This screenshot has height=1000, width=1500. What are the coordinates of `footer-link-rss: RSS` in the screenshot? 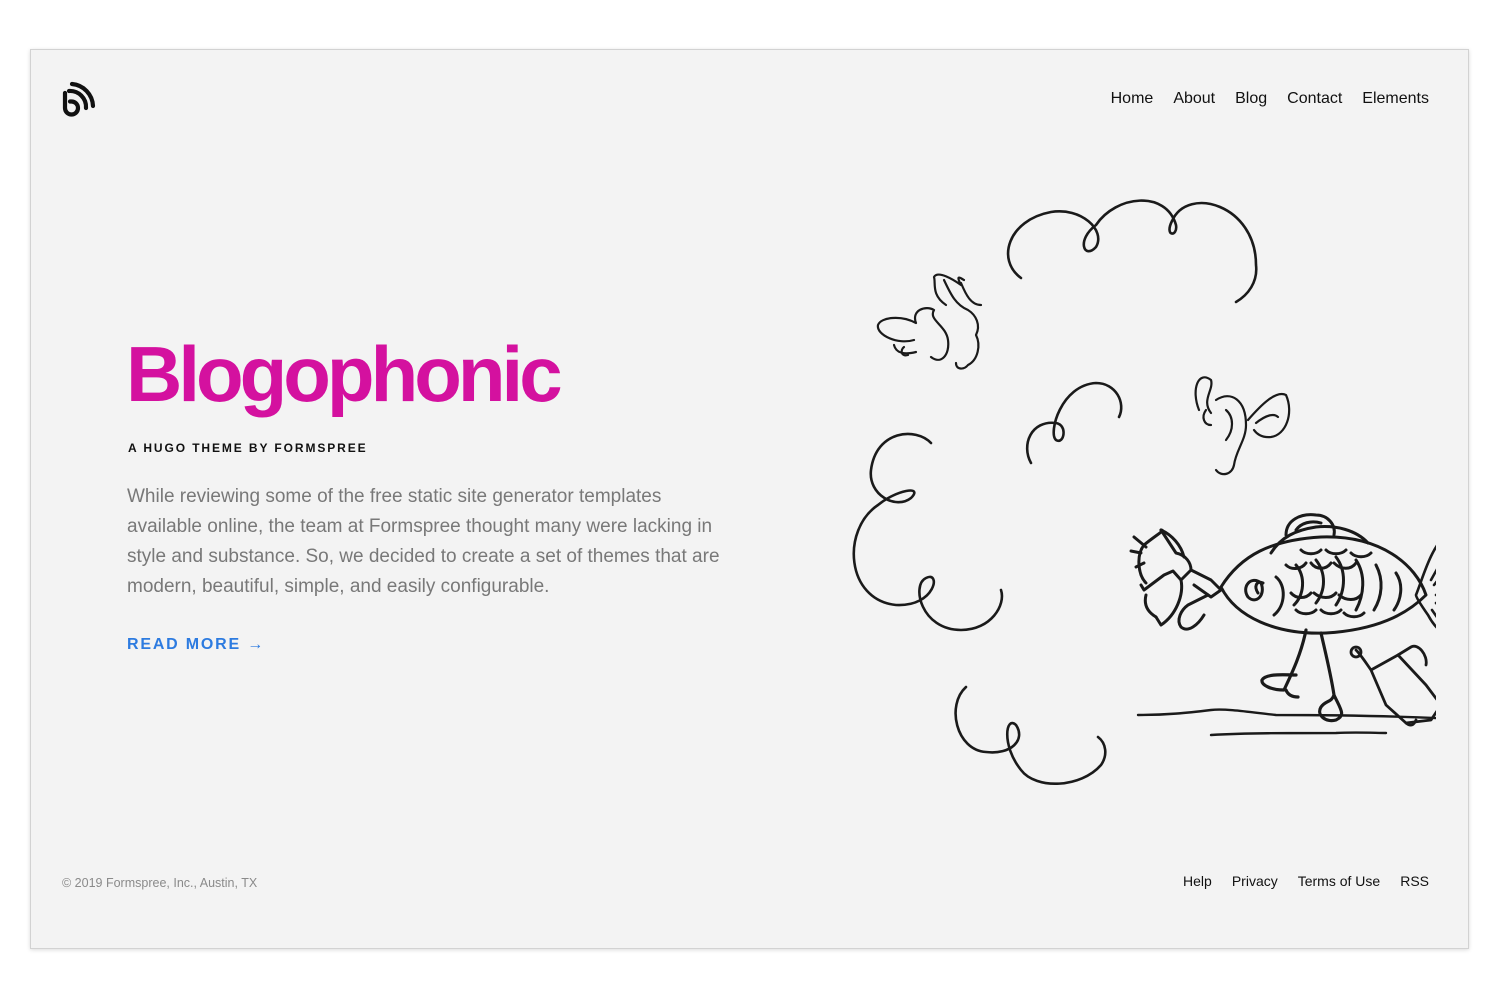 It's located at (1414, 881).